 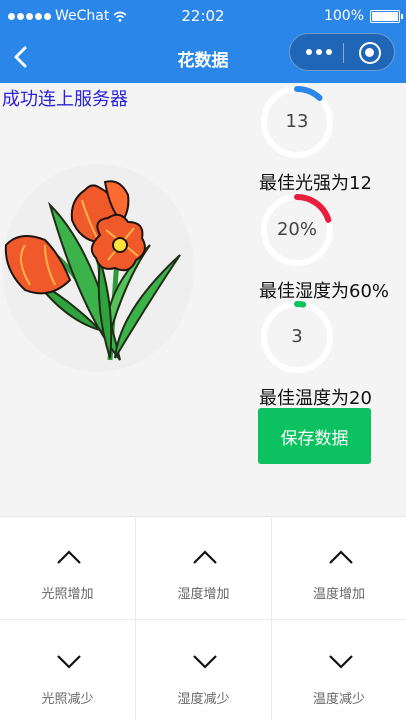 What do you see at coordinates (67, 594) in the screenshot?
I see `light-increase-label: 光照增加` at bounding box center [67, 594].